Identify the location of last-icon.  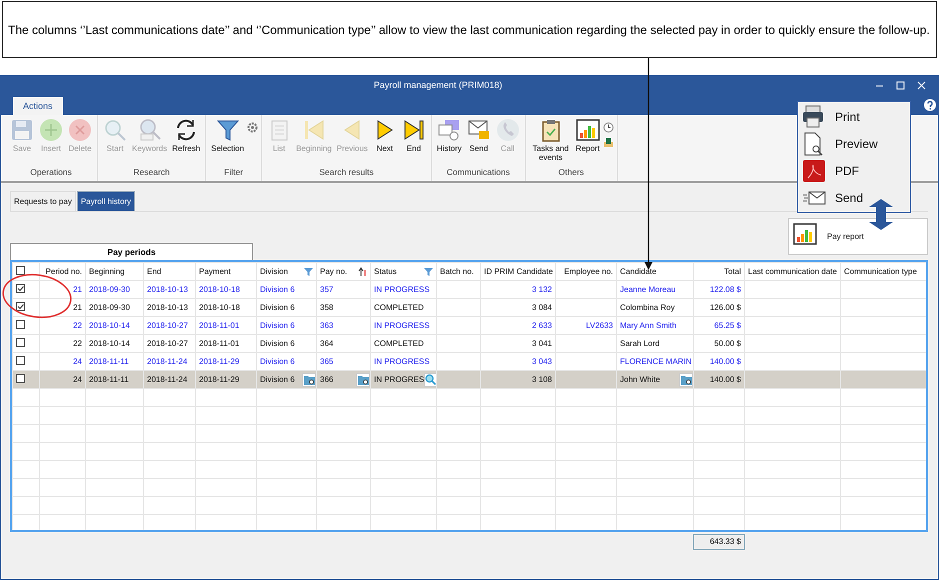
(414, 130).